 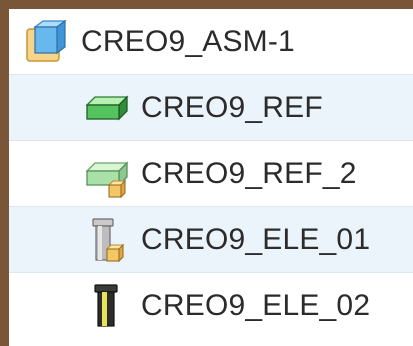 I want to click on assembly-icon, so click(x=46, y=42).